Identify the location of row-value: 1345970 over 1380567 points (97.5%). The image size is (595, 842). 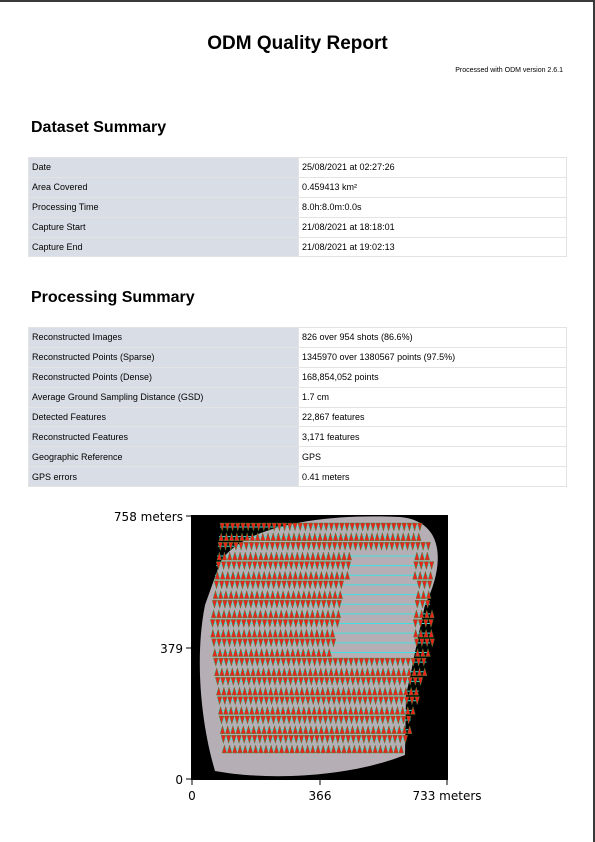
(432, 357).